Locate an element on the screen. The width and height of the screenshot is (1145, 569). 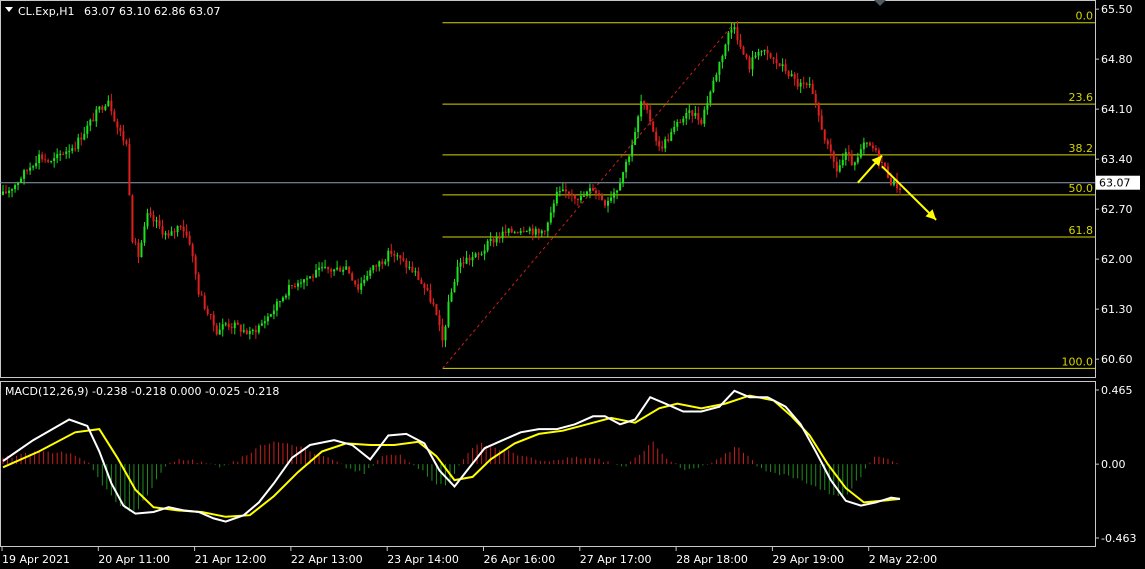
macd-tick-label: -0.463 is located at coordinates (1118, 538).